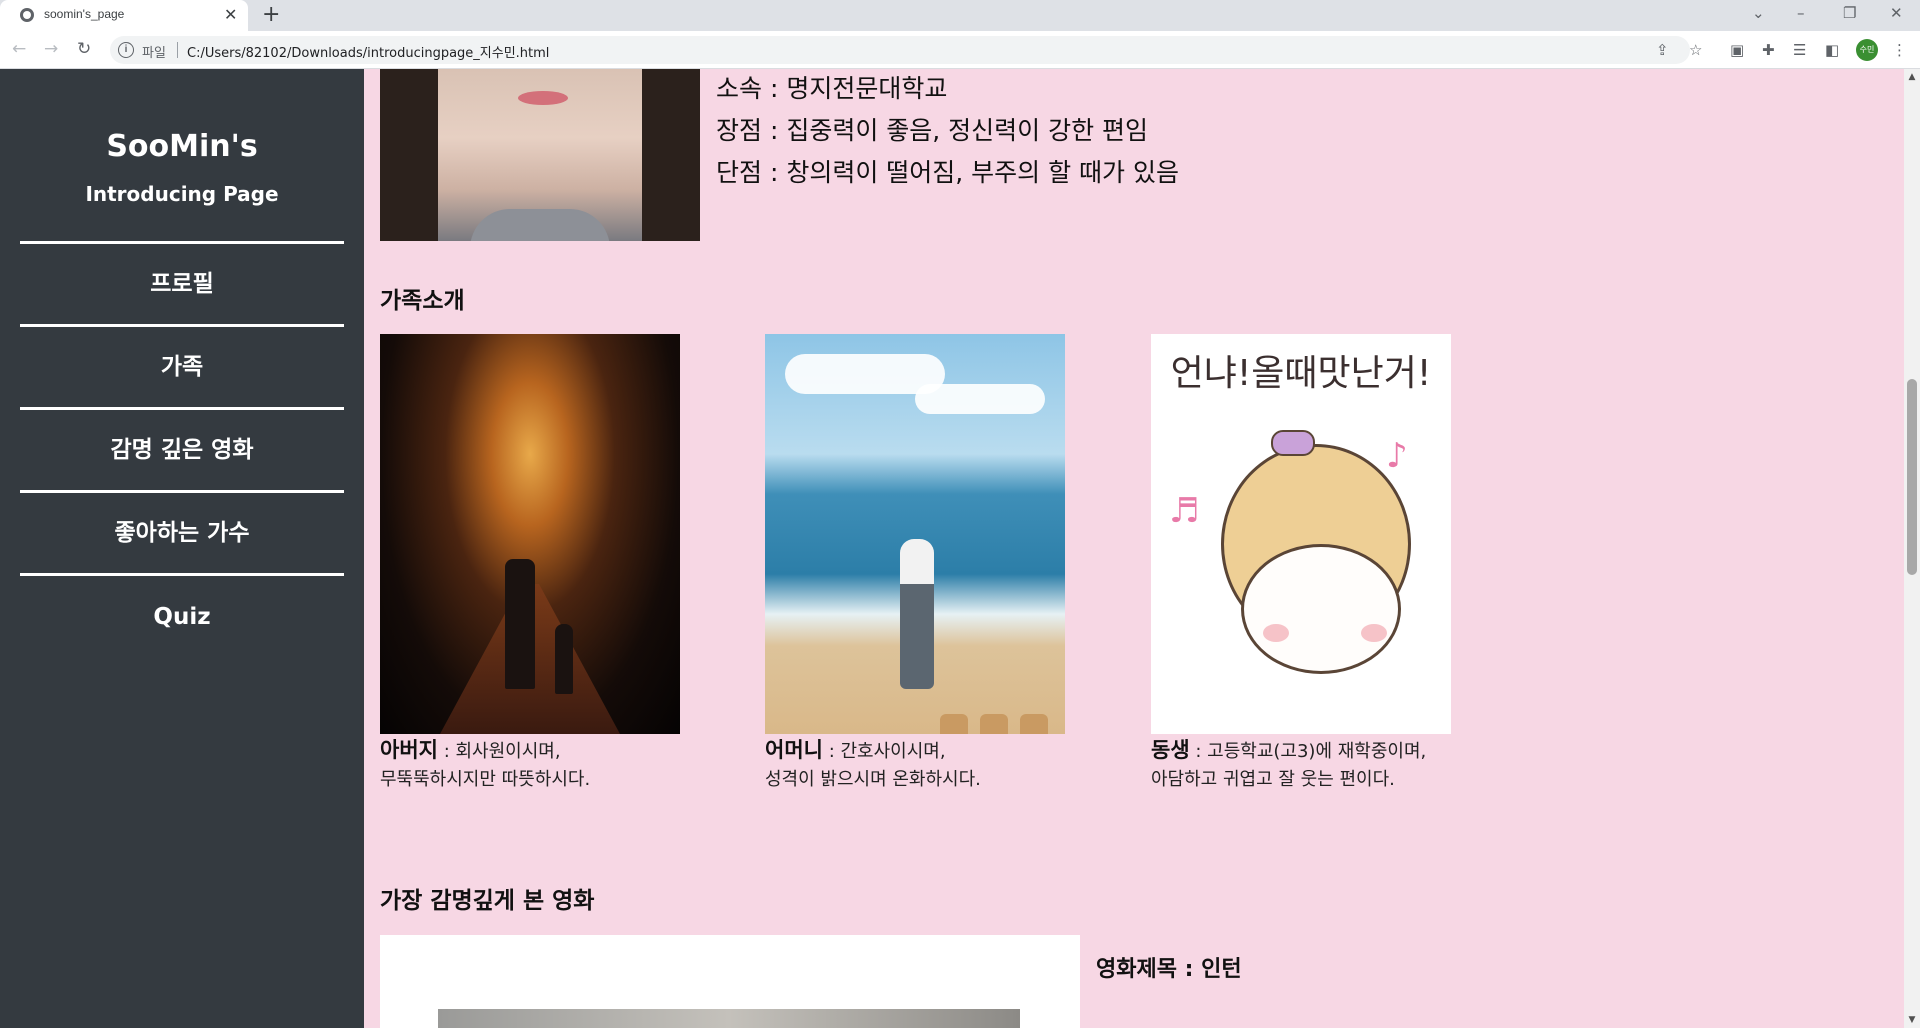  Describe the element at coordinates (1801, 13) in the screenshot. I see `minimize-icon: –` at that location.